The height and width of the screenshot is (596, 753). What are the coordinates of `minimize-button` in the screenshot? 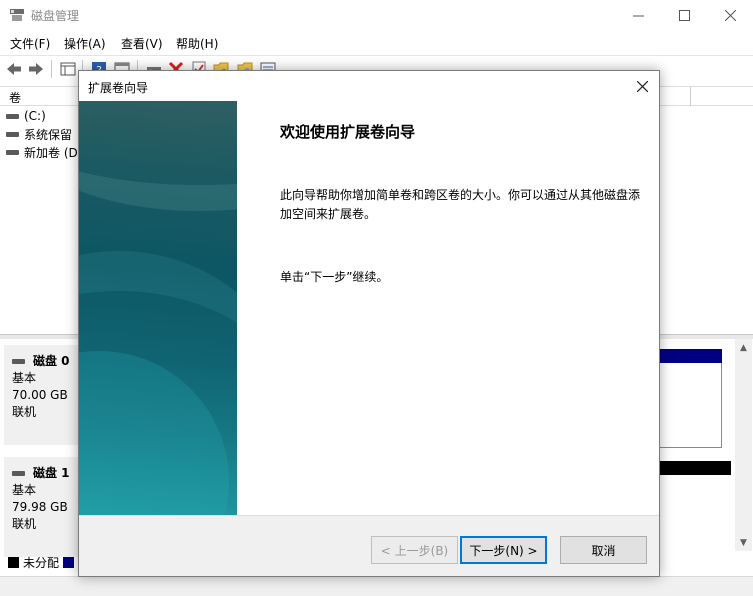 It's located at (638, 15).